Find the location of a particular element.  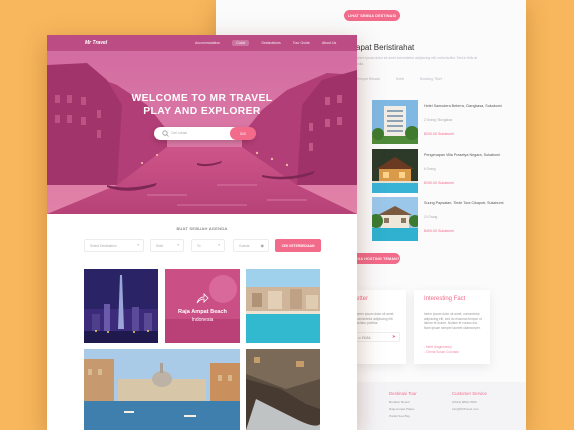

hotel-capacity: 6 Orang is located at coordinates (430, 169).